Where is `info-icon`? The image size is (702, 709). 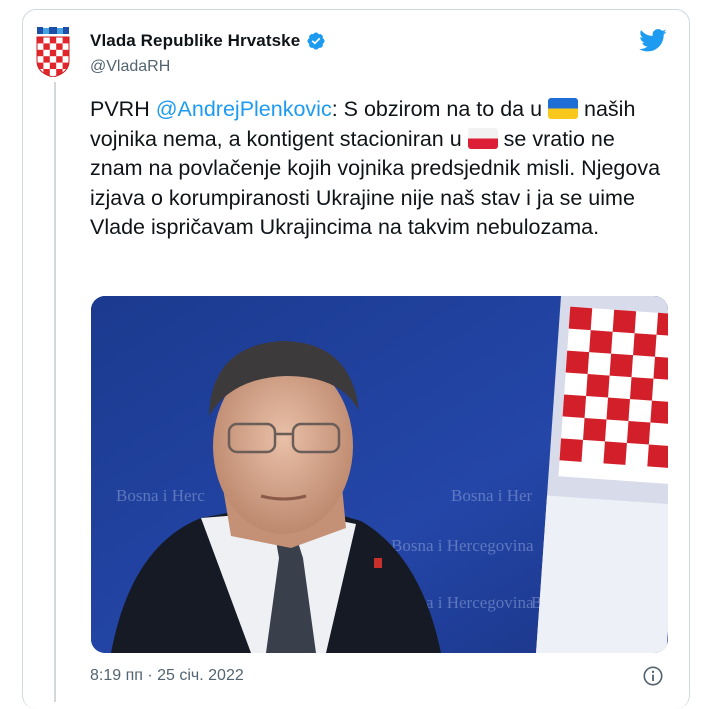
info-icon is located at coordinates (653, 676).